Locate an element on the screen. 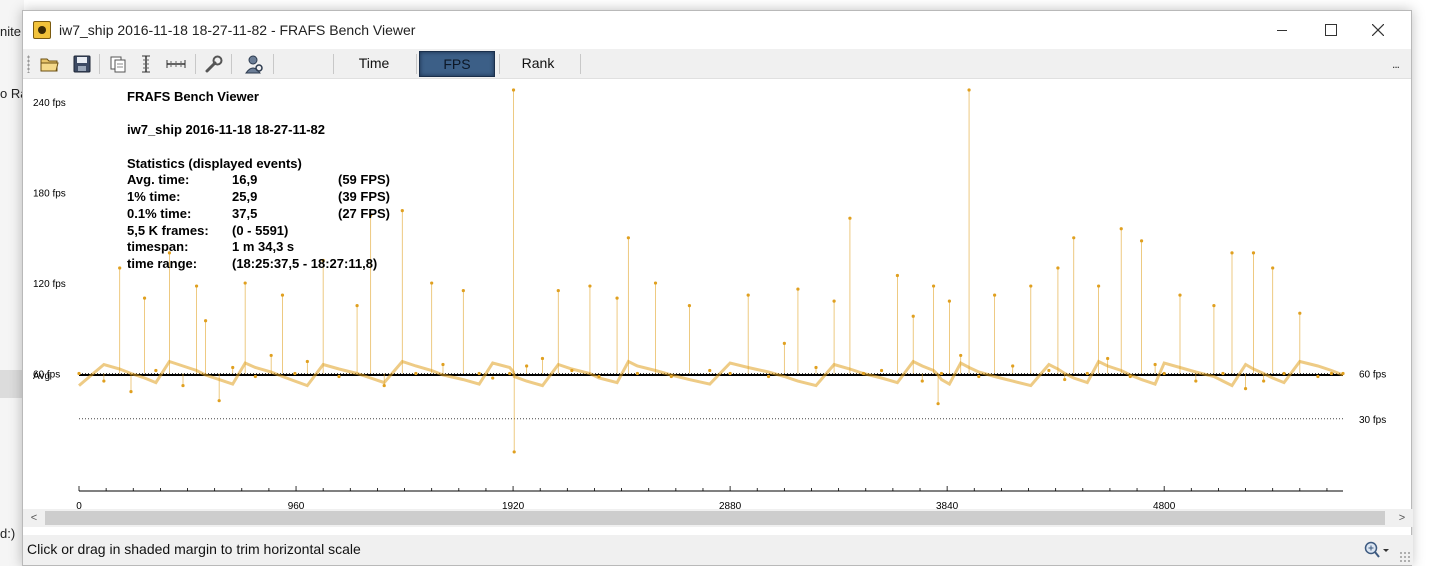 This screenshot has height=566, width=1455. stats-extra: (39 FPS) is located at coordinates (364, 197).